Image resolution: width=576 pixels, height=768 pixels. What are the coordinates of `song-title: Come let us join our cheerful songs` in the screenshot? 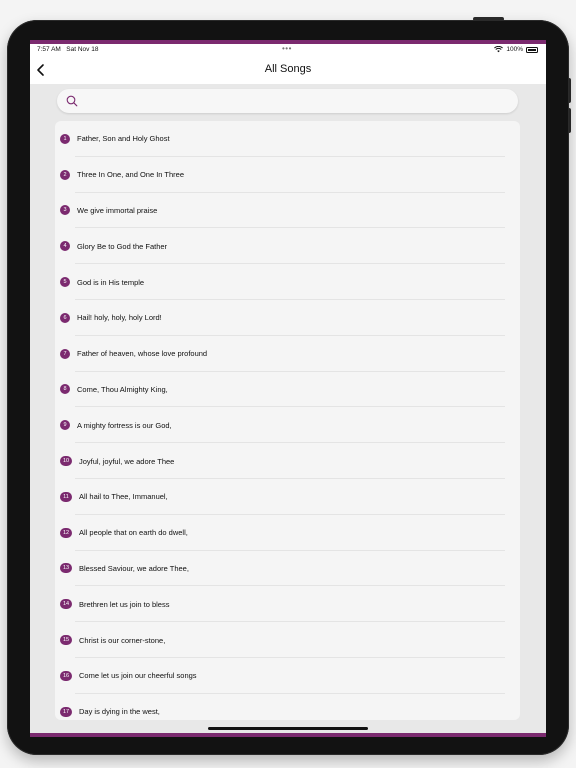 It's located at (138, 676).